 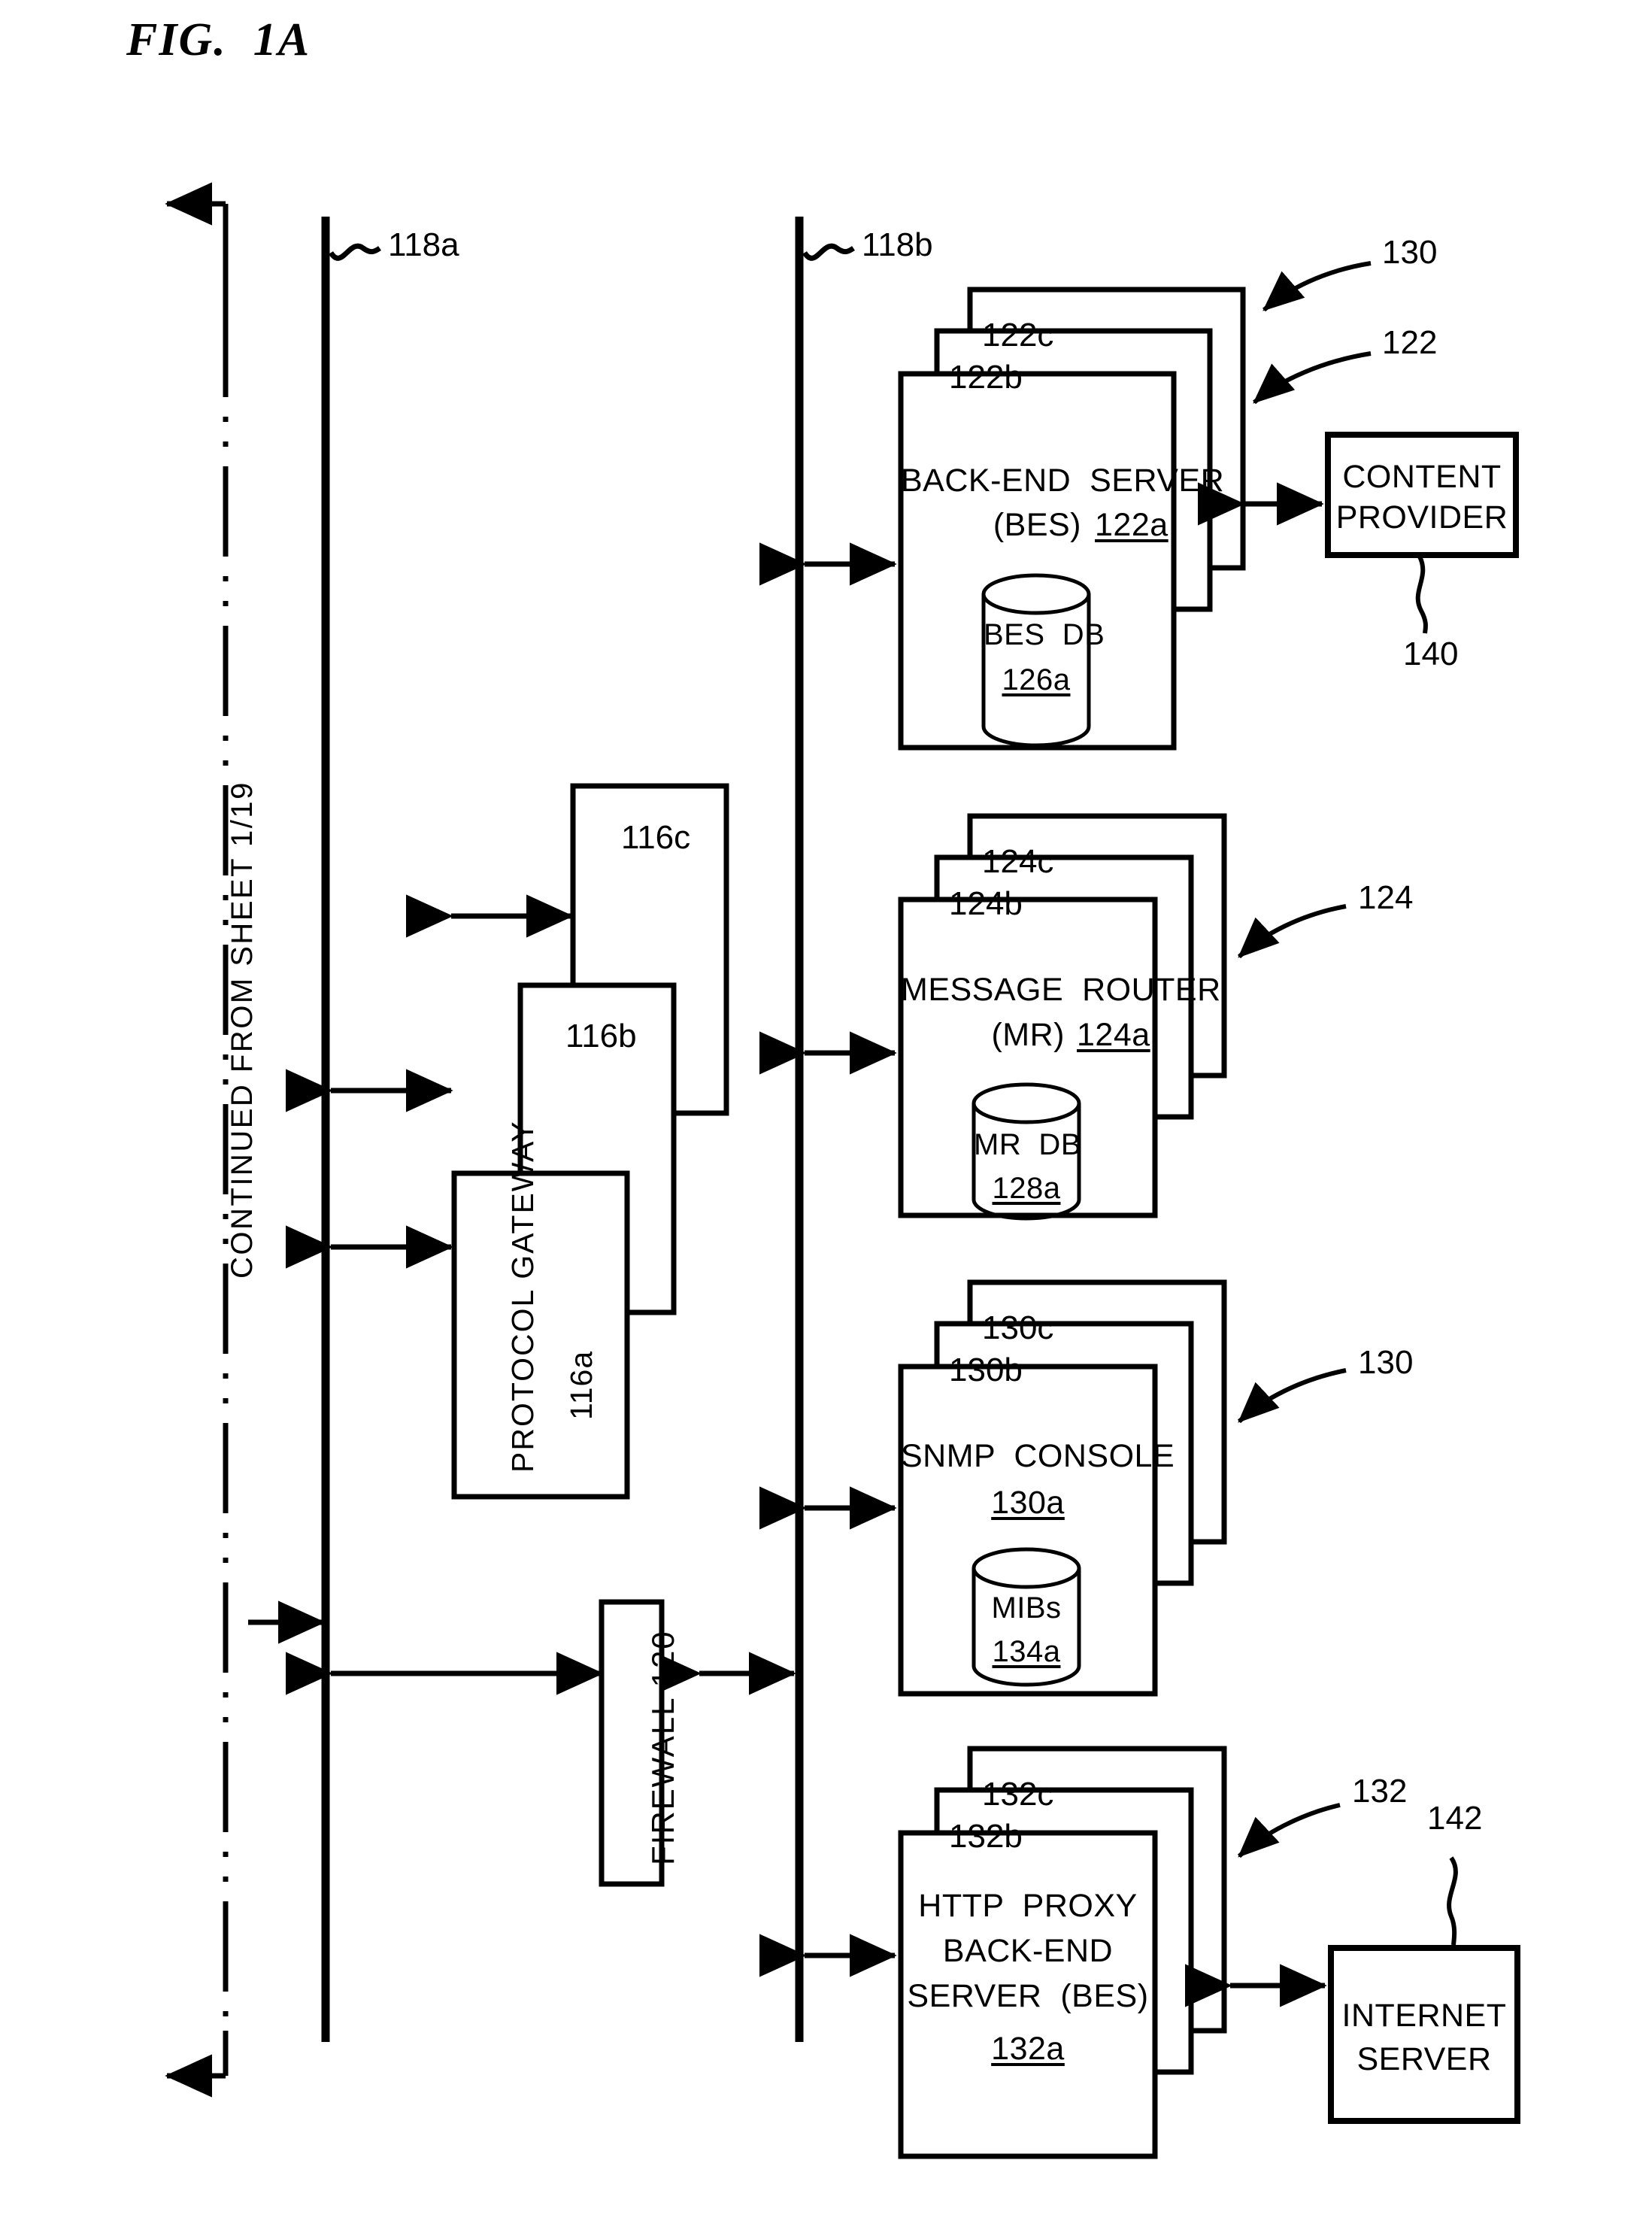 What do you see at coordinates (601, 1036) in the screenshot?
I see `pg-middle-ref-116b: 116b` at bounding box center [601, 1036].